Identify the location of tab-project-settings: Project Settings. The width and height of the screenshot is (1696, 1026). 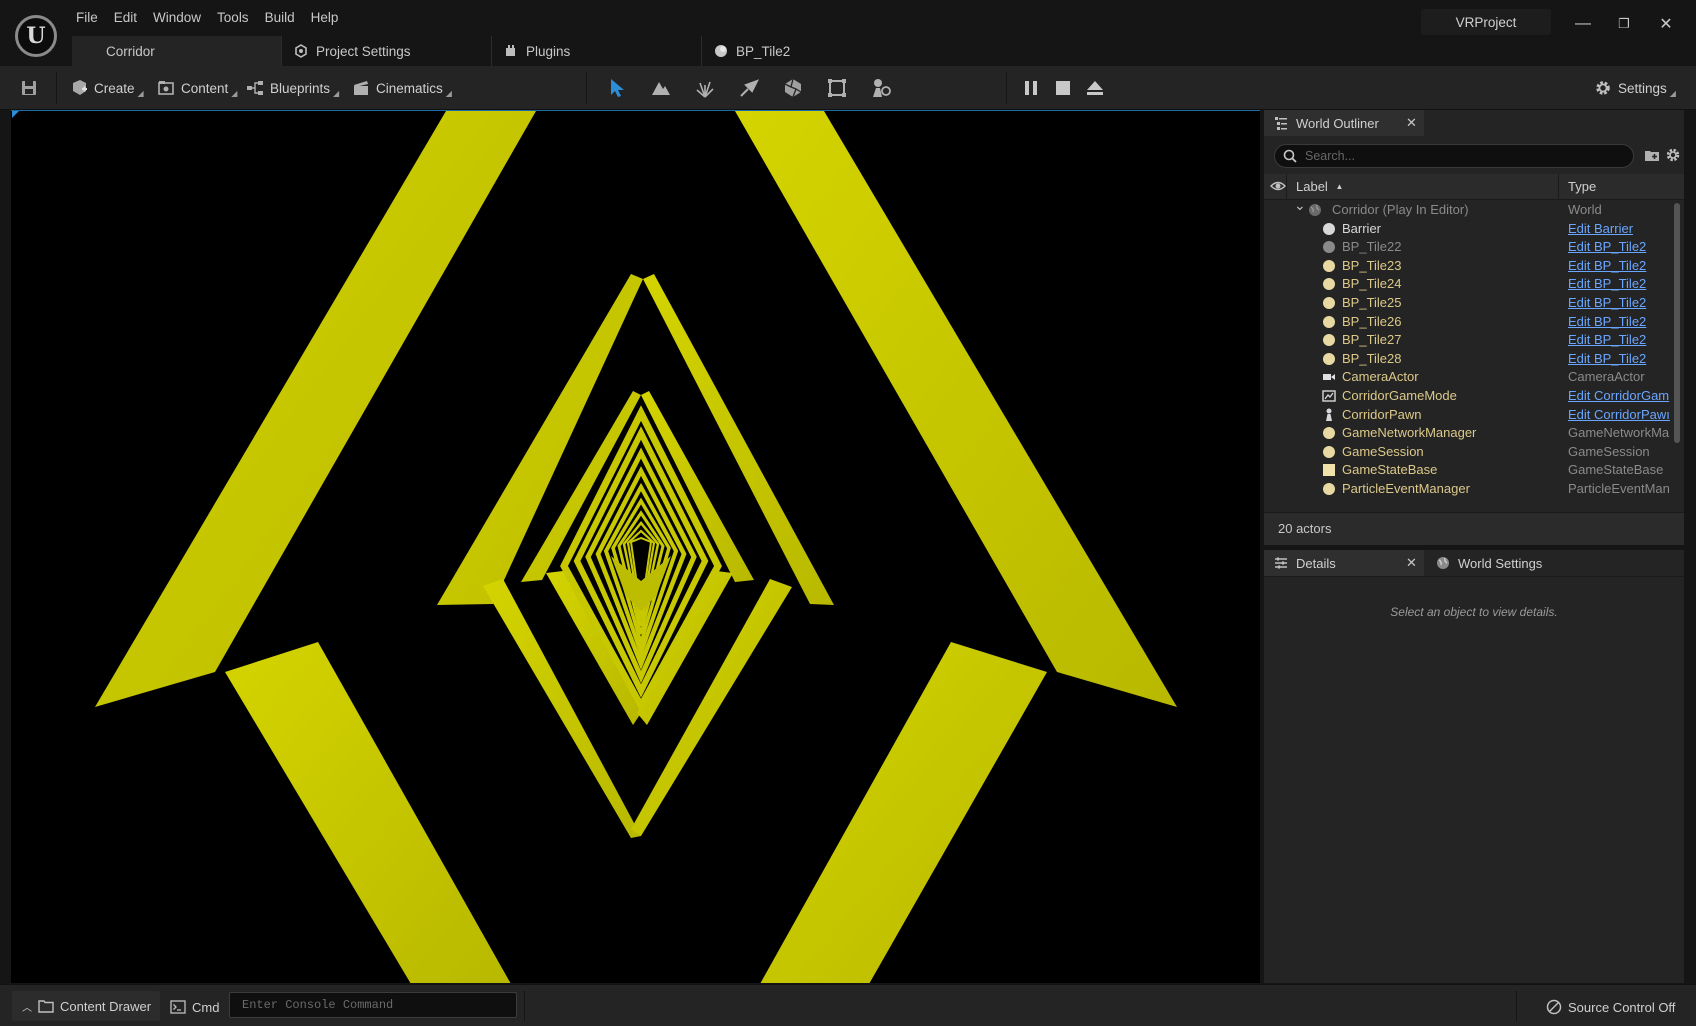
(387, 51).